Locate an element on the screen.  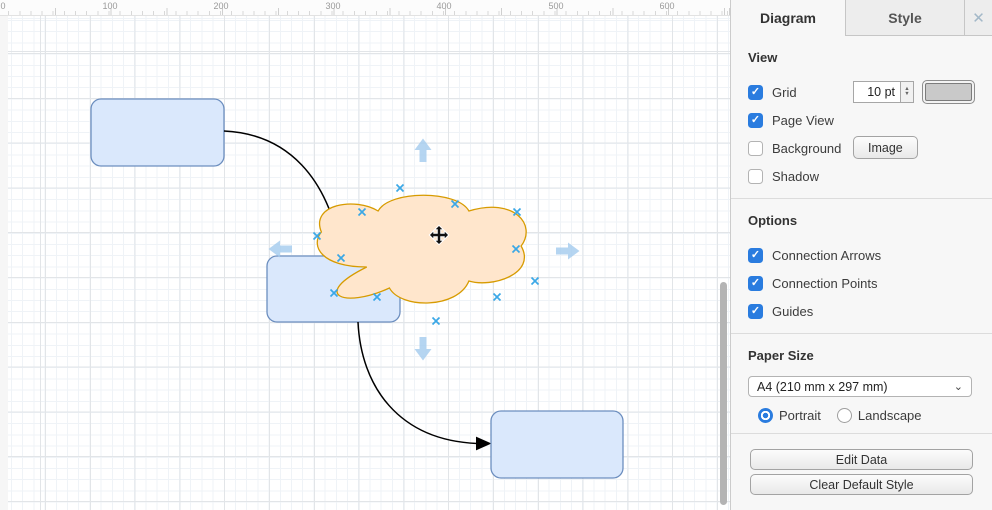
tab-style-label: Style is located at coordinates (905, 17).